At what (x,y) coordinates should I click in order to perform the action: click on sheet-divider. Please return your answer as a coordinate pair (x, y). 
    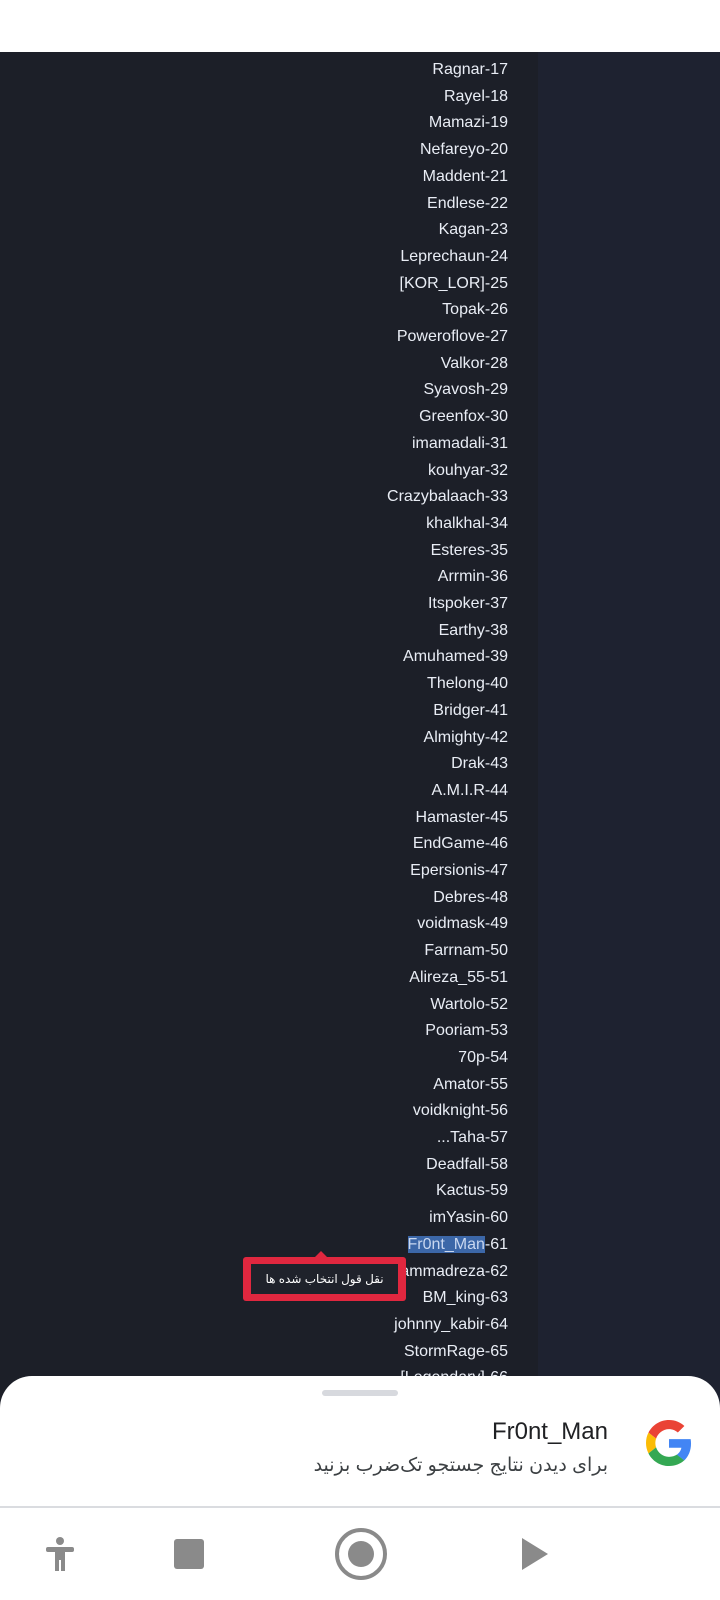
    Looking at the image, I should click on (360, 1507).